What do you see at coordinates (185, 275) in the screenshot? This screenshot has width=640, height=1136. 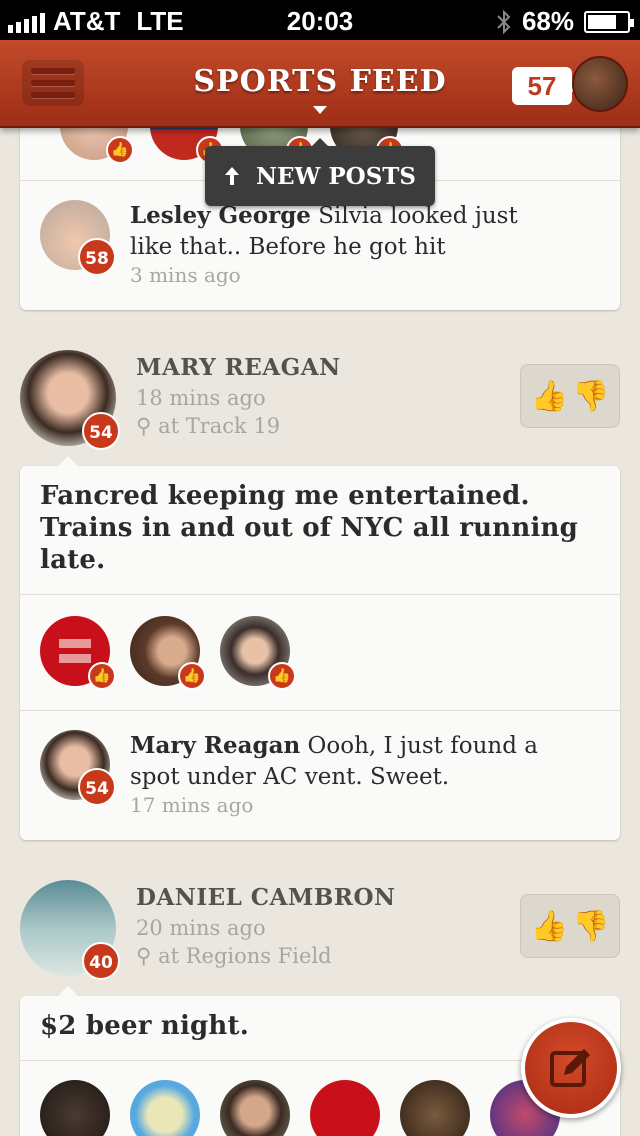 I see `comment-time: 3 mins ago` at bounding box center [185, 275].